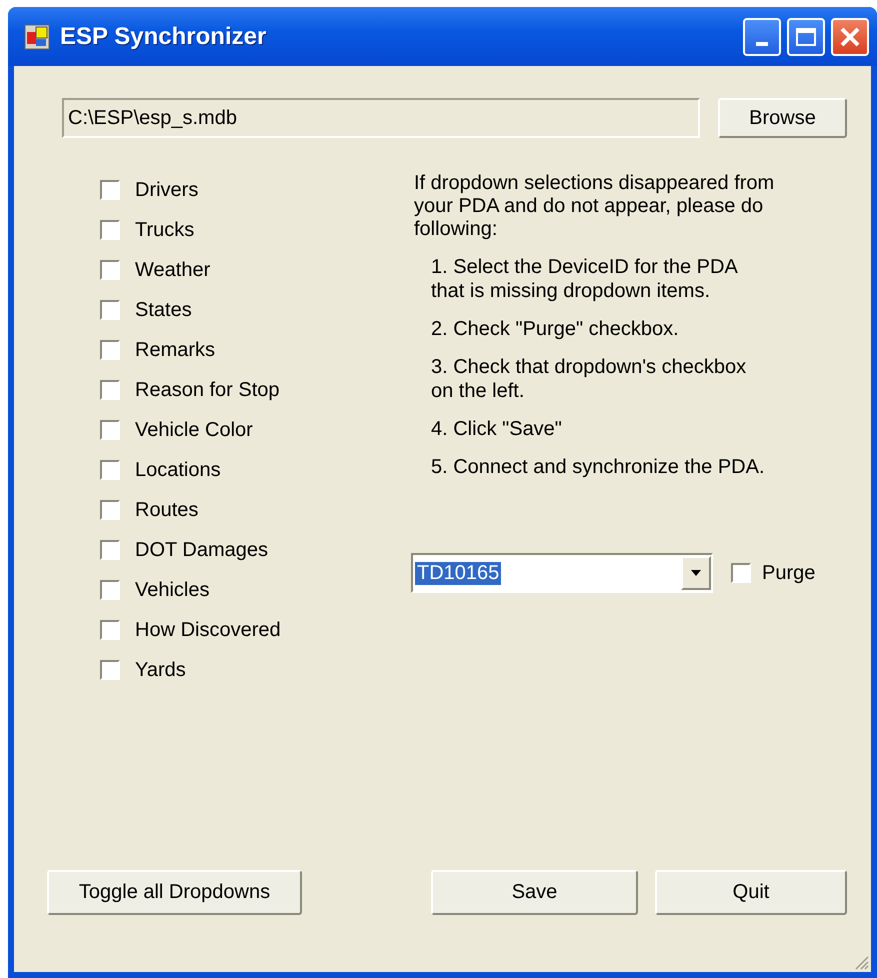 The image size is (877, 978). What do you see at coordinates (458, 573) in the screenshot?
I see `device-value: TD10165` at bounding box center [458, 573].